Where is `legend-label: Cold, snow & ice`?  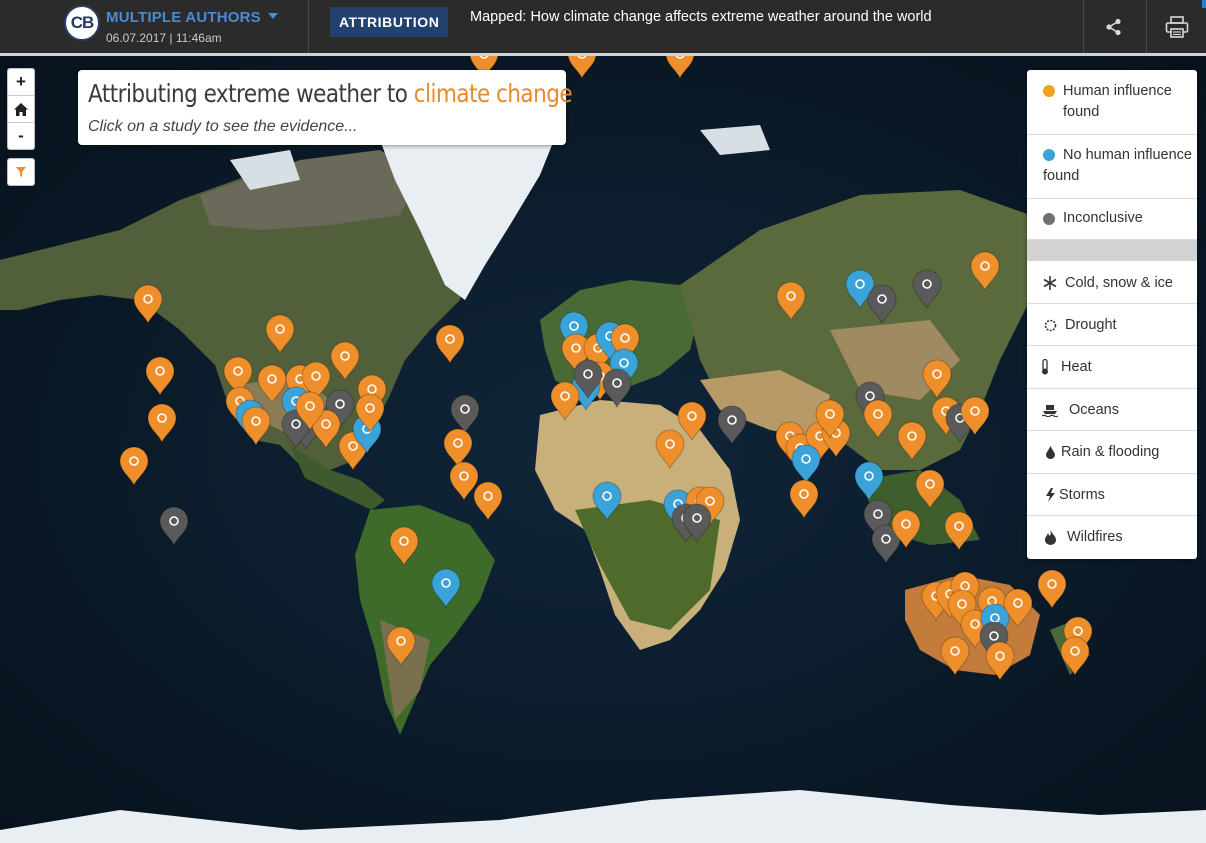 legend-label: Cold, snow & ice is located at coordinates (1119, 283).